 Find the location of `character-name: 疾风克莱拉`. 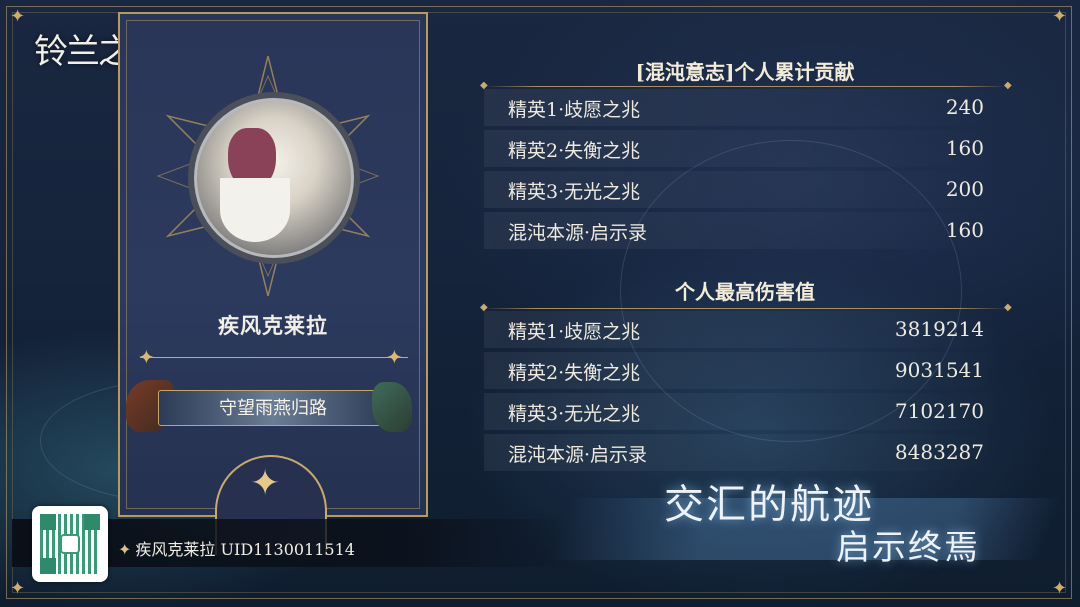

character-name: 疾风克莱拉 is located at coordinates (273, 325).